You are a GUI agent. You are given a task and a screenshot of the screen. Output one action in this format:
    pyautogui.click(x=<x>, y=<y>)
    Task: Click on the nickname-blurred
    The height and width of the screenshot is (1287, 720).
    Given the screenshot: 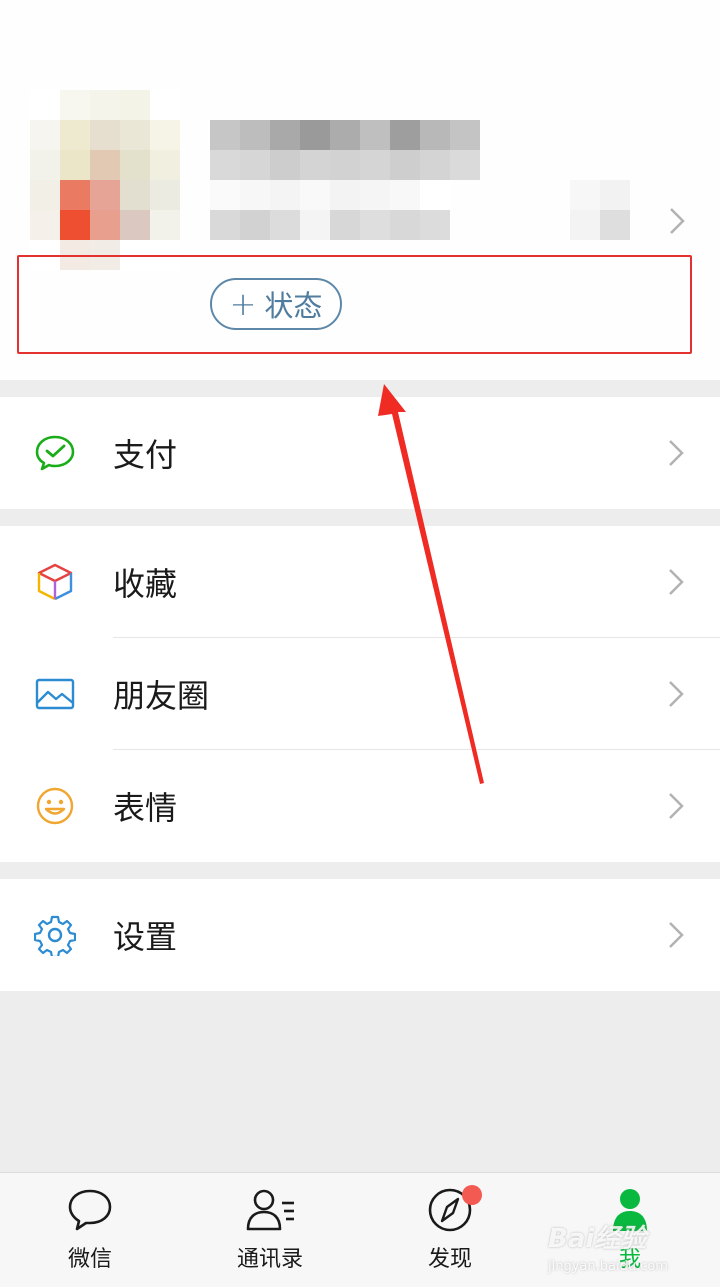 What is the action you would take?
    pyautogui.click(x=345, y=150)
    